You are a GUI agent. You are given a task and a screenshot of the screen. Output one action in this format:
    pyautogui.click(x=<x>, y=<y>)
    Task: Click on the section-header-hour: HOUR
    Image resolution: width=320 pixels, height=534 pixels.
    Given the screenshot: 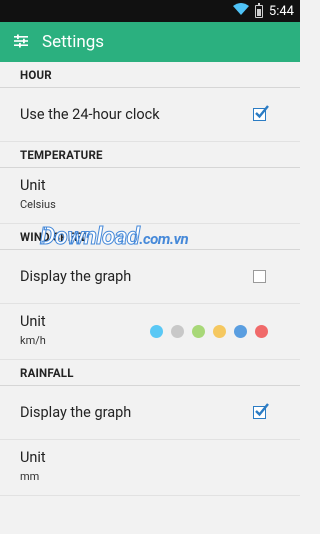 What is the action you would take?
    pyautogui.click(x=150, y=75)
    